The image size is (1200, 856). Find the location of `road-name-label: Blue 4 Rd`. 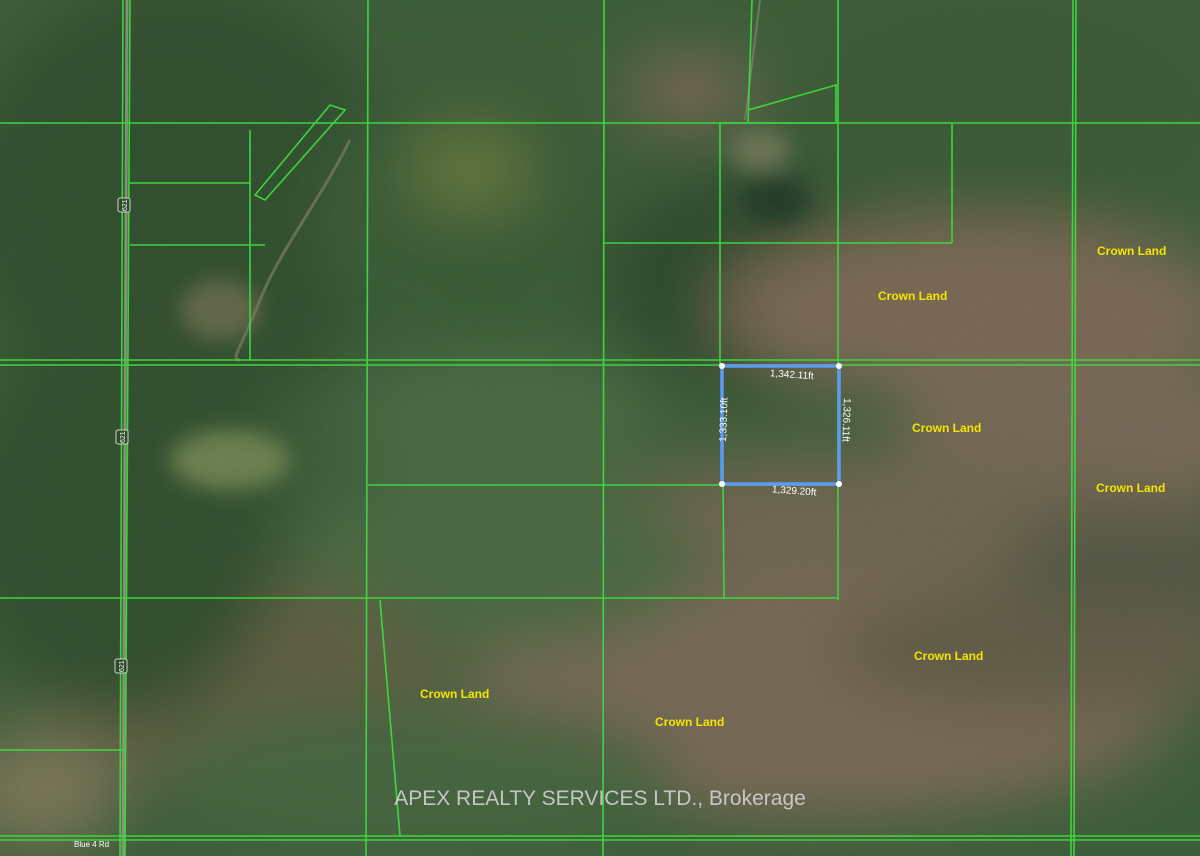

road-name-label: Blue 4 Rd is located at coordinates (91, 844).